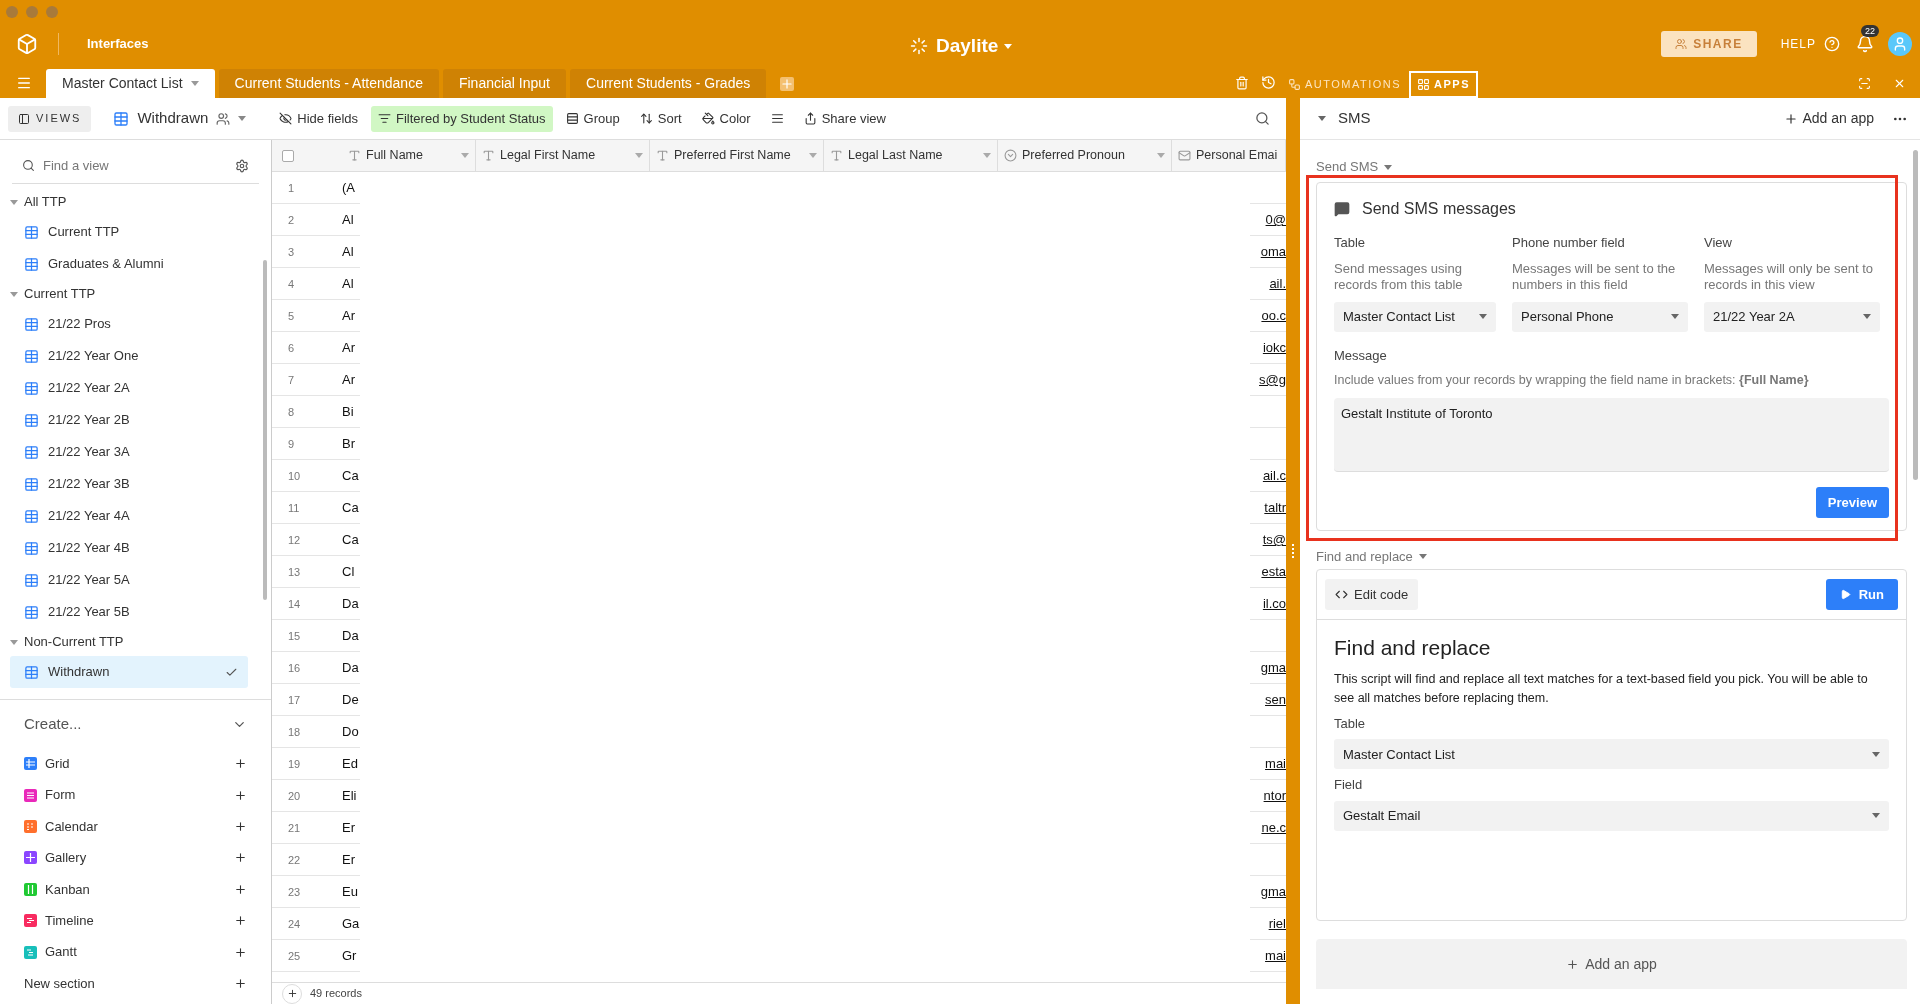  I want to click on view-item: 21/22 Year One, so click(129, 356).